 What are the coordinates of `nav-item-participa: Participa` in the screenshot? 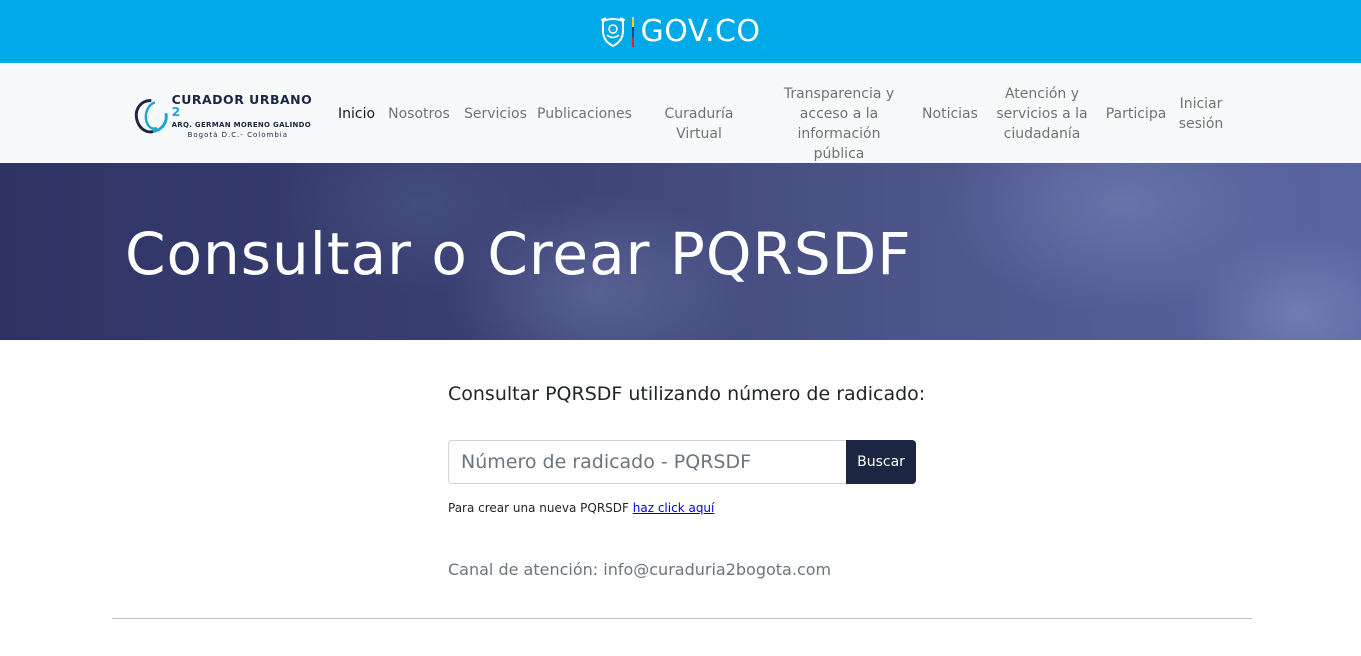 It's located at (1136, 114).